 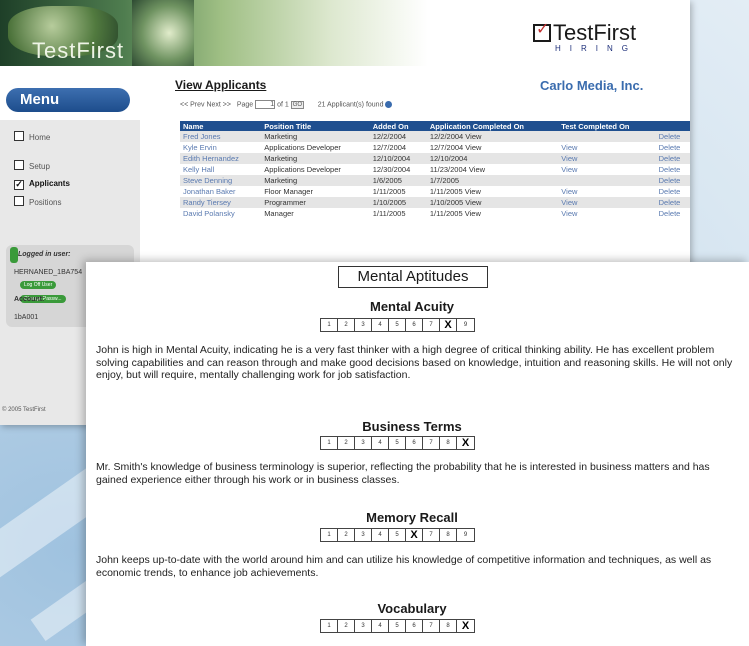 What do you see at coordinates (398, 126) in the screenshot?
I see `column-header: Added On` at bounding box center [398, 126].